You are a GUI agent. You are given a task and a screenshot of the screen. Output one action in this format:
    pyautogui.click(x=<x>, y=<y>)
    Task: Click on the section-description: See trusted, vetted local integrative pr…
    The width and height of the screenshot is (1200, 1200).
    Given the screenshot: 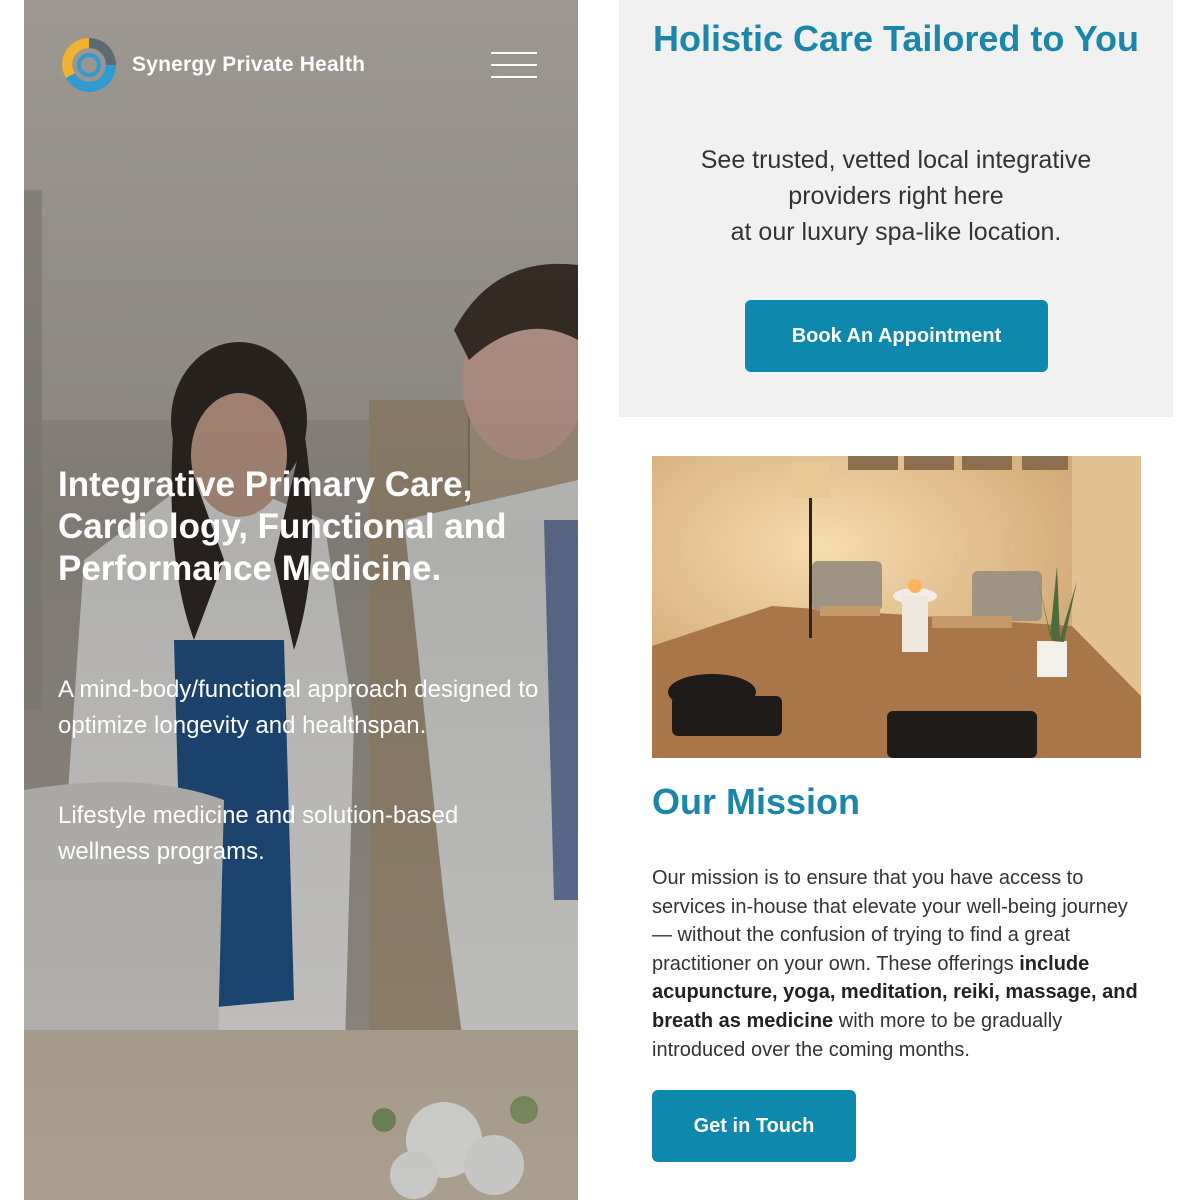 What is the action you would take?
    pyautogui.click(x=896, y=196)
    